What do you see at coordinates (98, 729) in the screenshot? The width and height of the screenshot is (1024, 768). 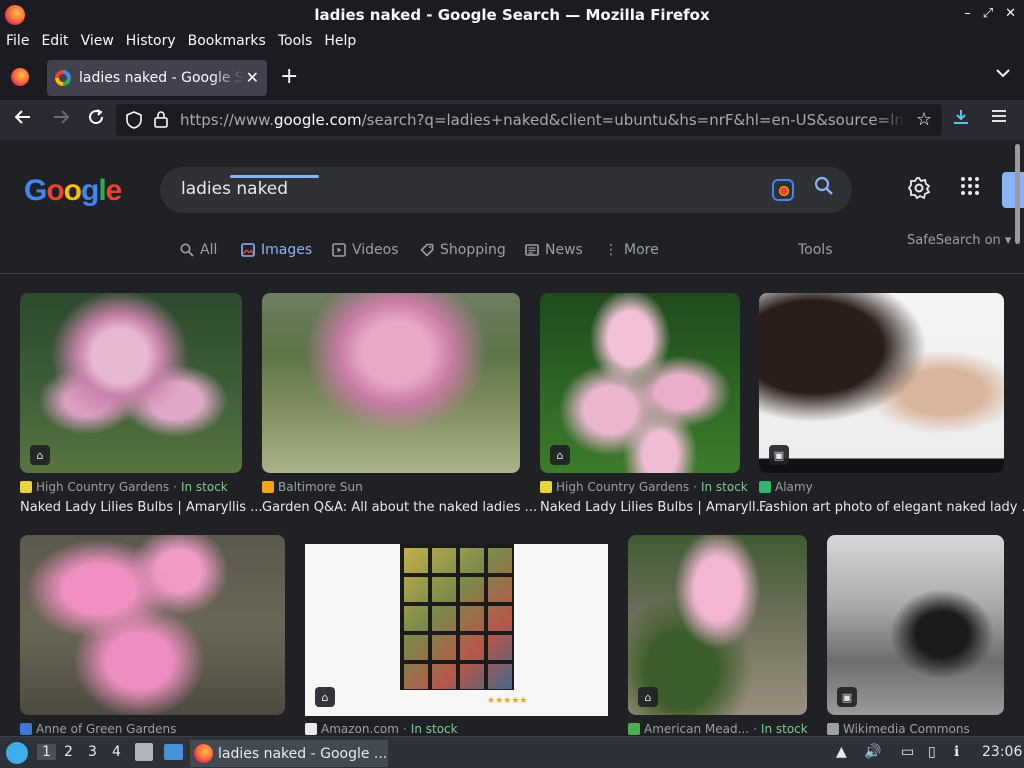 I see `result-source: Anne of Green Gardens` at bounding box center [98, 729].